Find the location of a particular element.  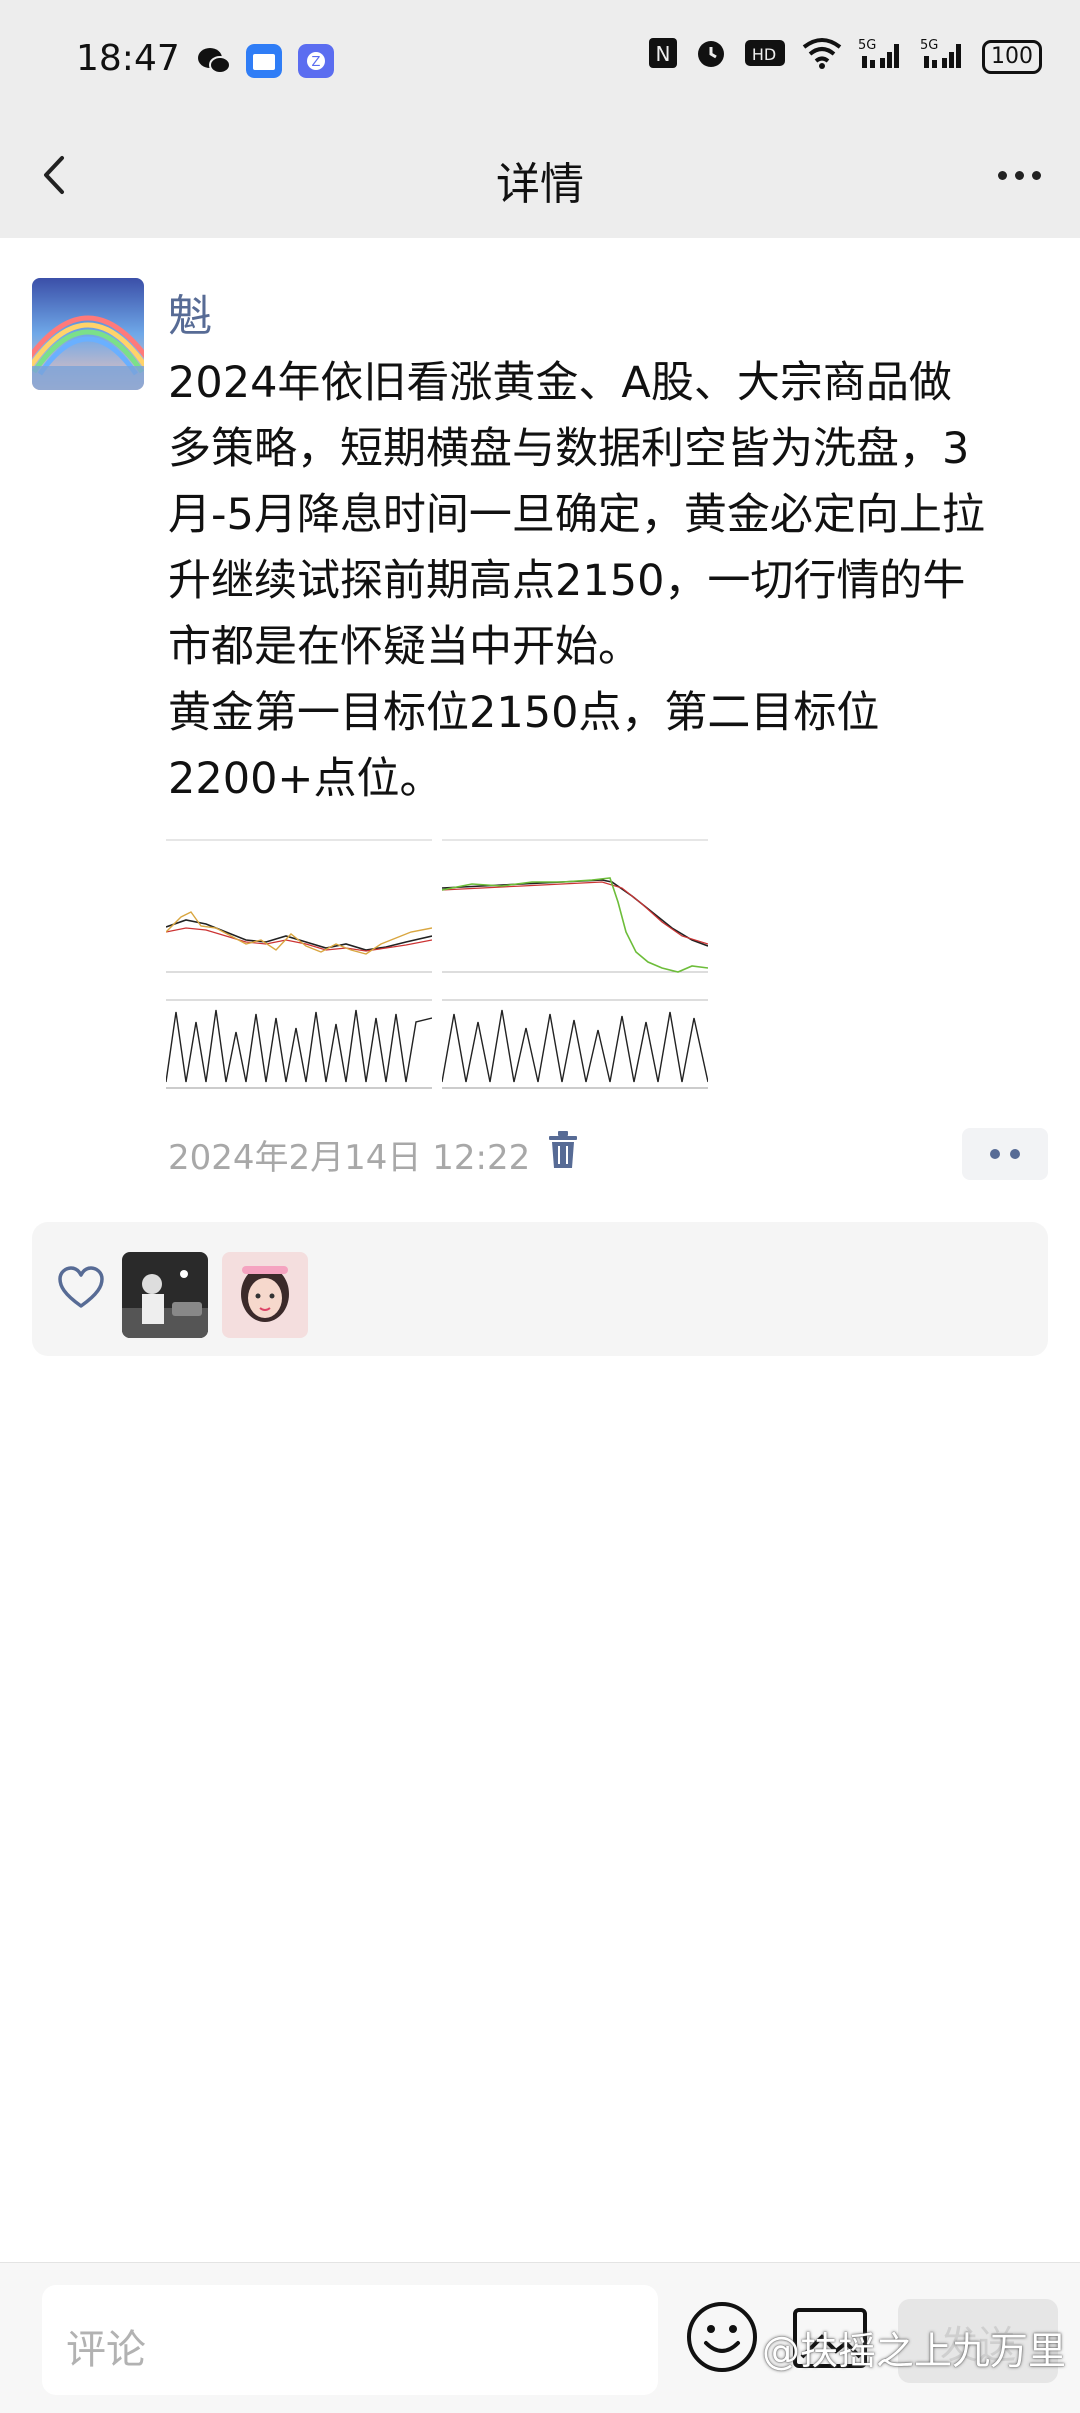

app-icon: Z is located at coordinates (316, 61).